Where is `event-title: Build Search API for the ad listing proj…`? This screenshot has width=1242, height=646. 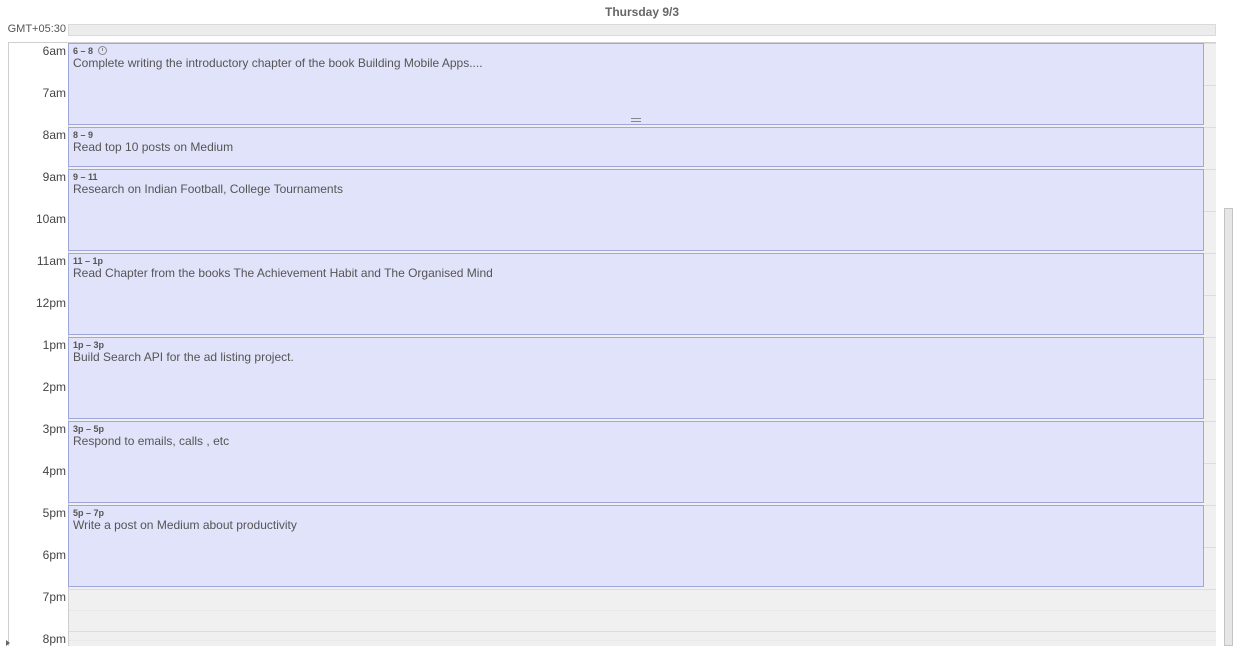
event-title: Build Search API for the ad listing proj… is located at coordinates (183, 357).